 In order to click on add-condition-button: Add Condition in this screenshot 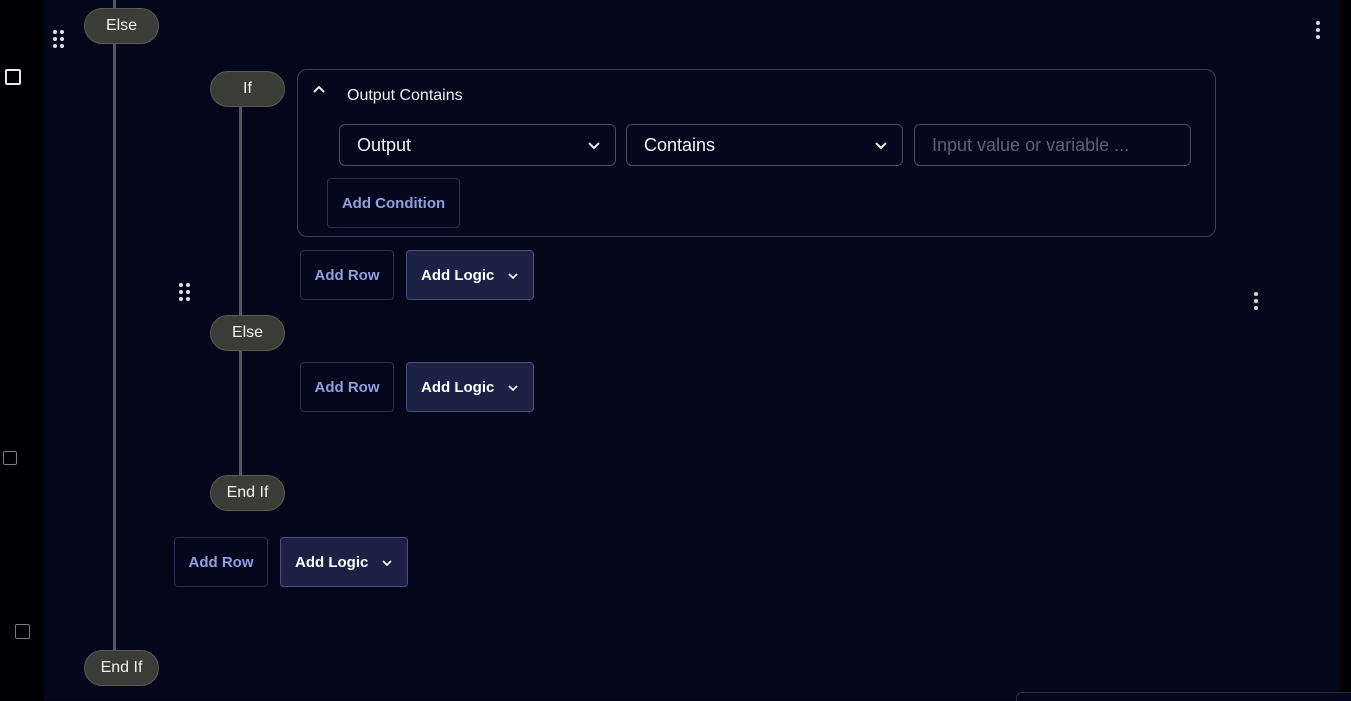, I will do `click(393, 203)`.